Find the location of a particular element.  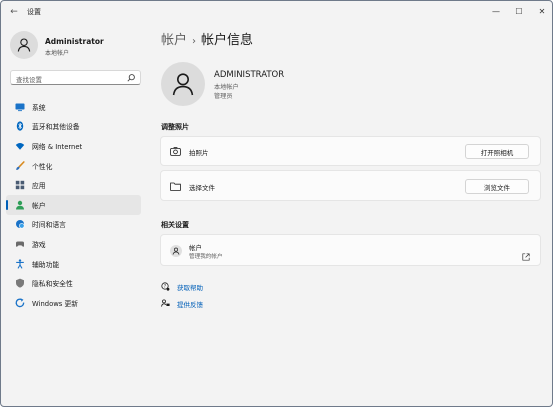

external-link-icon is located at coordinates (526, 253).